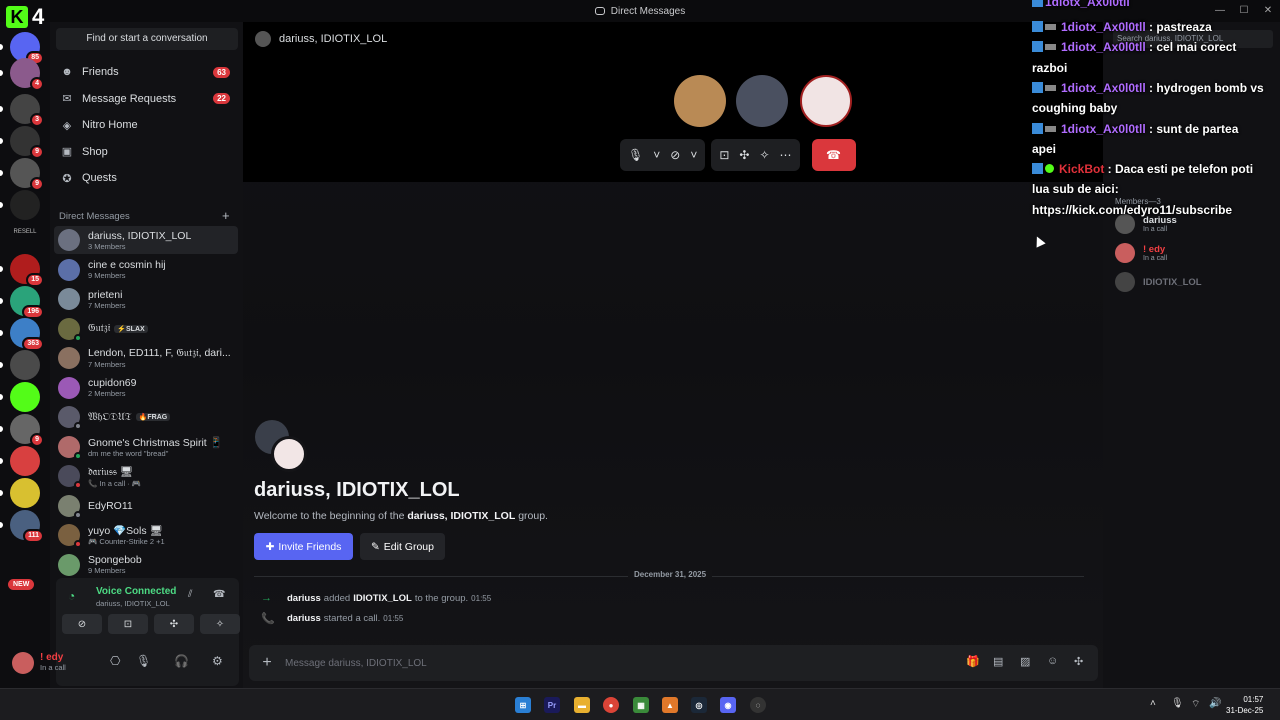 The image size is (1280, 720). What do you see at coordinates (611, 705) in the screenshot?
I see `chrome-icon: ●` at bounding box center [611, 705].